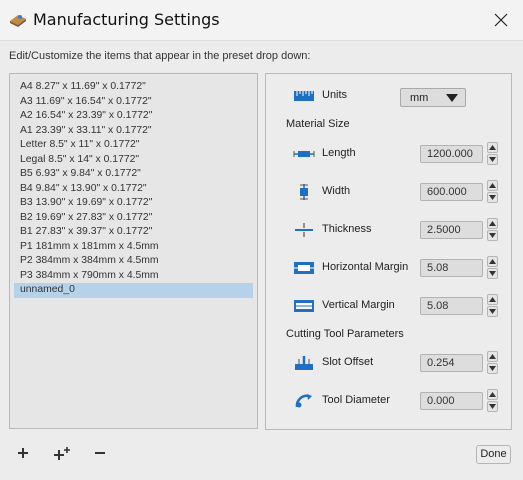 The width and height of the screenshot is (523, 480). I want to click on tool-diameter-row: Tool Diameter, so click(388, 401).